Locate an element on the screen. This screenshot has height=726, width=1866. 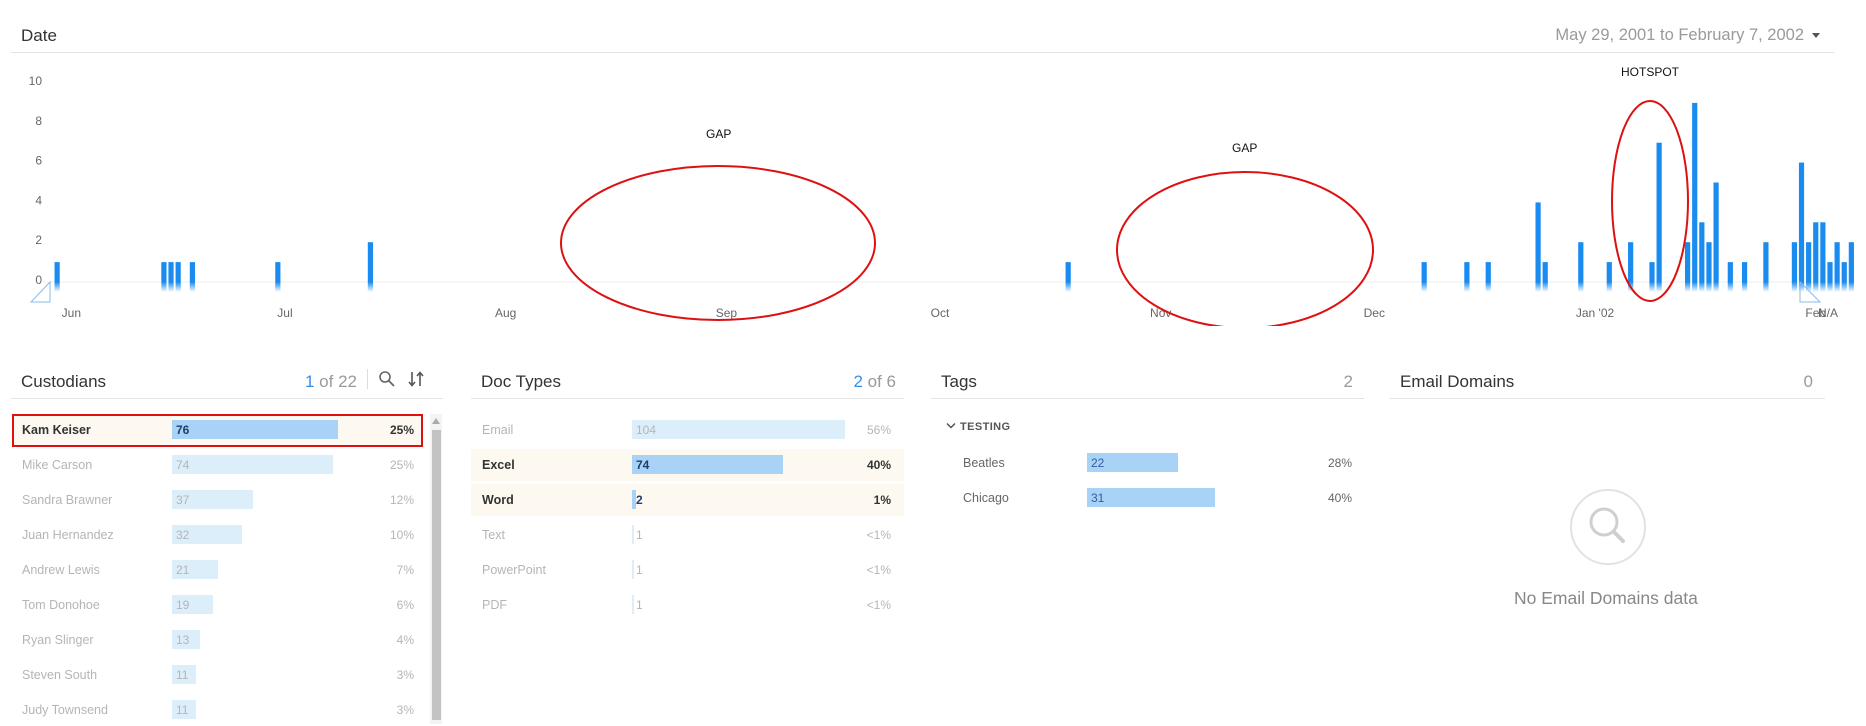
sort-icon is located at coordinates (416, 379).